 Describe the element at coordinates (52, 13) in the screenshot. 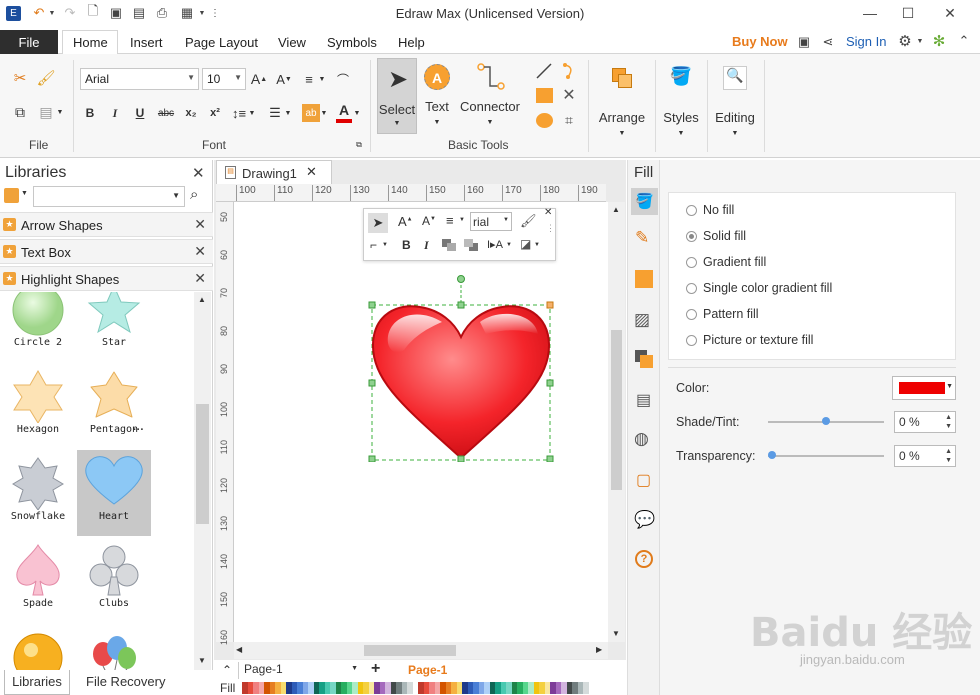

I see `undo-dropdown-icon: ▼` at that location.